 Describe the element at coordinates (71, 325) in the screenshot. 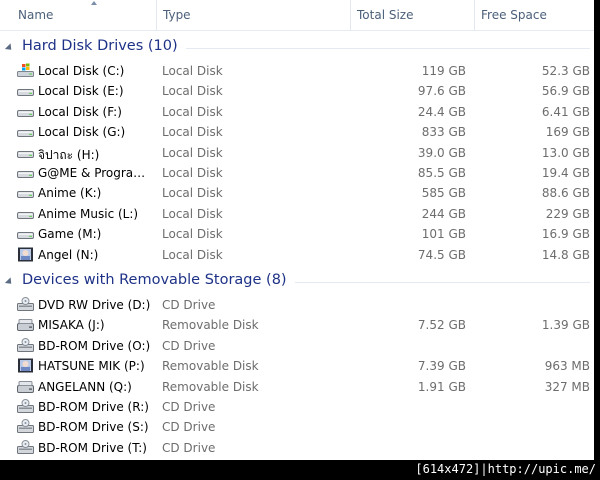

I see `drive-name: MISAKA (J:)` at that location.